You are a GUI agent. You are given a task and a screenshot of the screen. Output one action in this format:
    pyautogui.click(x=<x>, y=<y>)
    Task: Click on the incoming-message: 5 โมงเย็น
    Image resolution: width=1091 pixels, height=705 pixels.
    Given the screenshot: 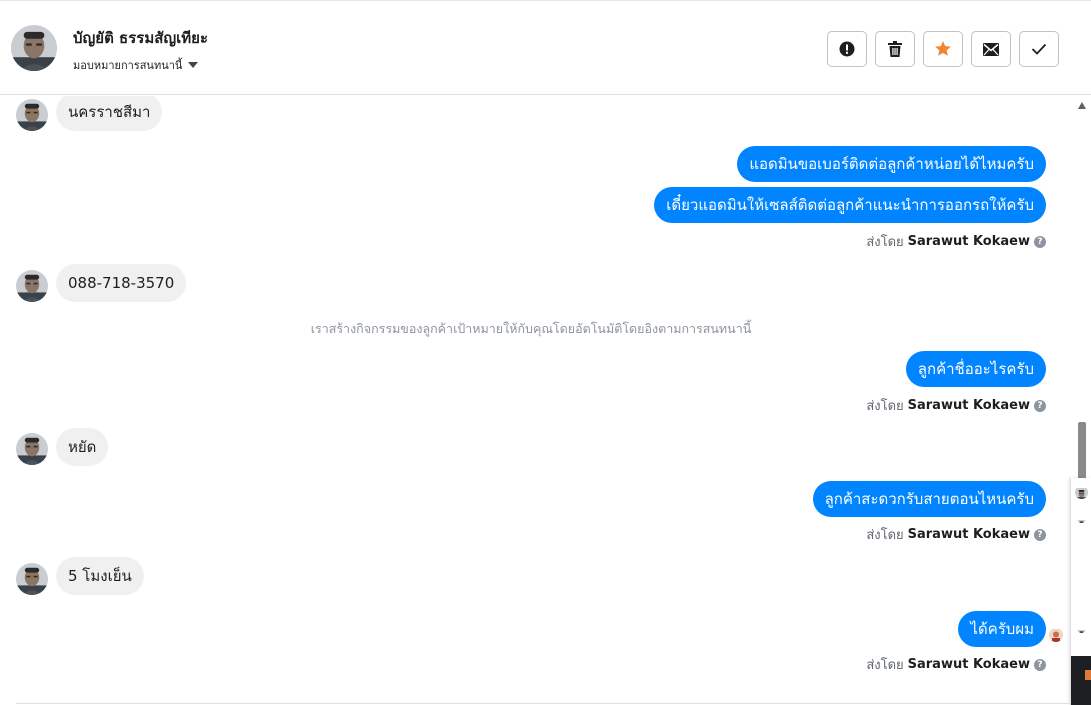 What is the action you would take?
    pyautogui.click(x=100, y=576)
    